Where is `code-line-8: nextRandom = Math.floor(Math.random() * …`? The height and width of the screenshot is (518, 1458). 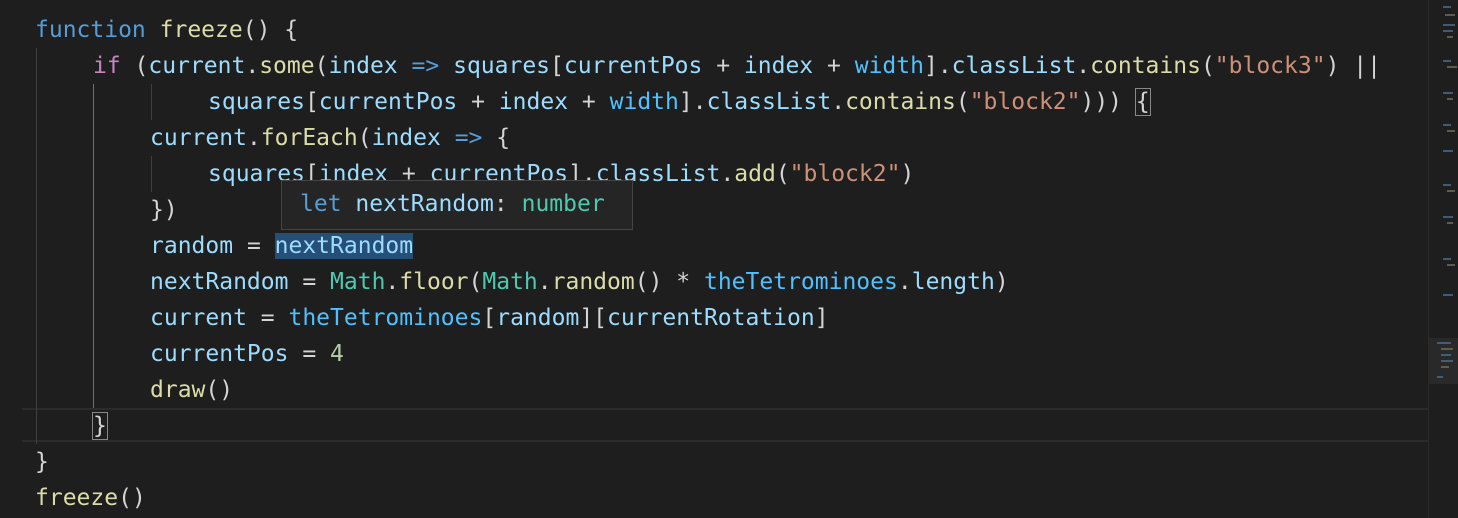
code-line-8: nextRandom = Math.floor(Math.random() * … is located at coordinates (579, 282).